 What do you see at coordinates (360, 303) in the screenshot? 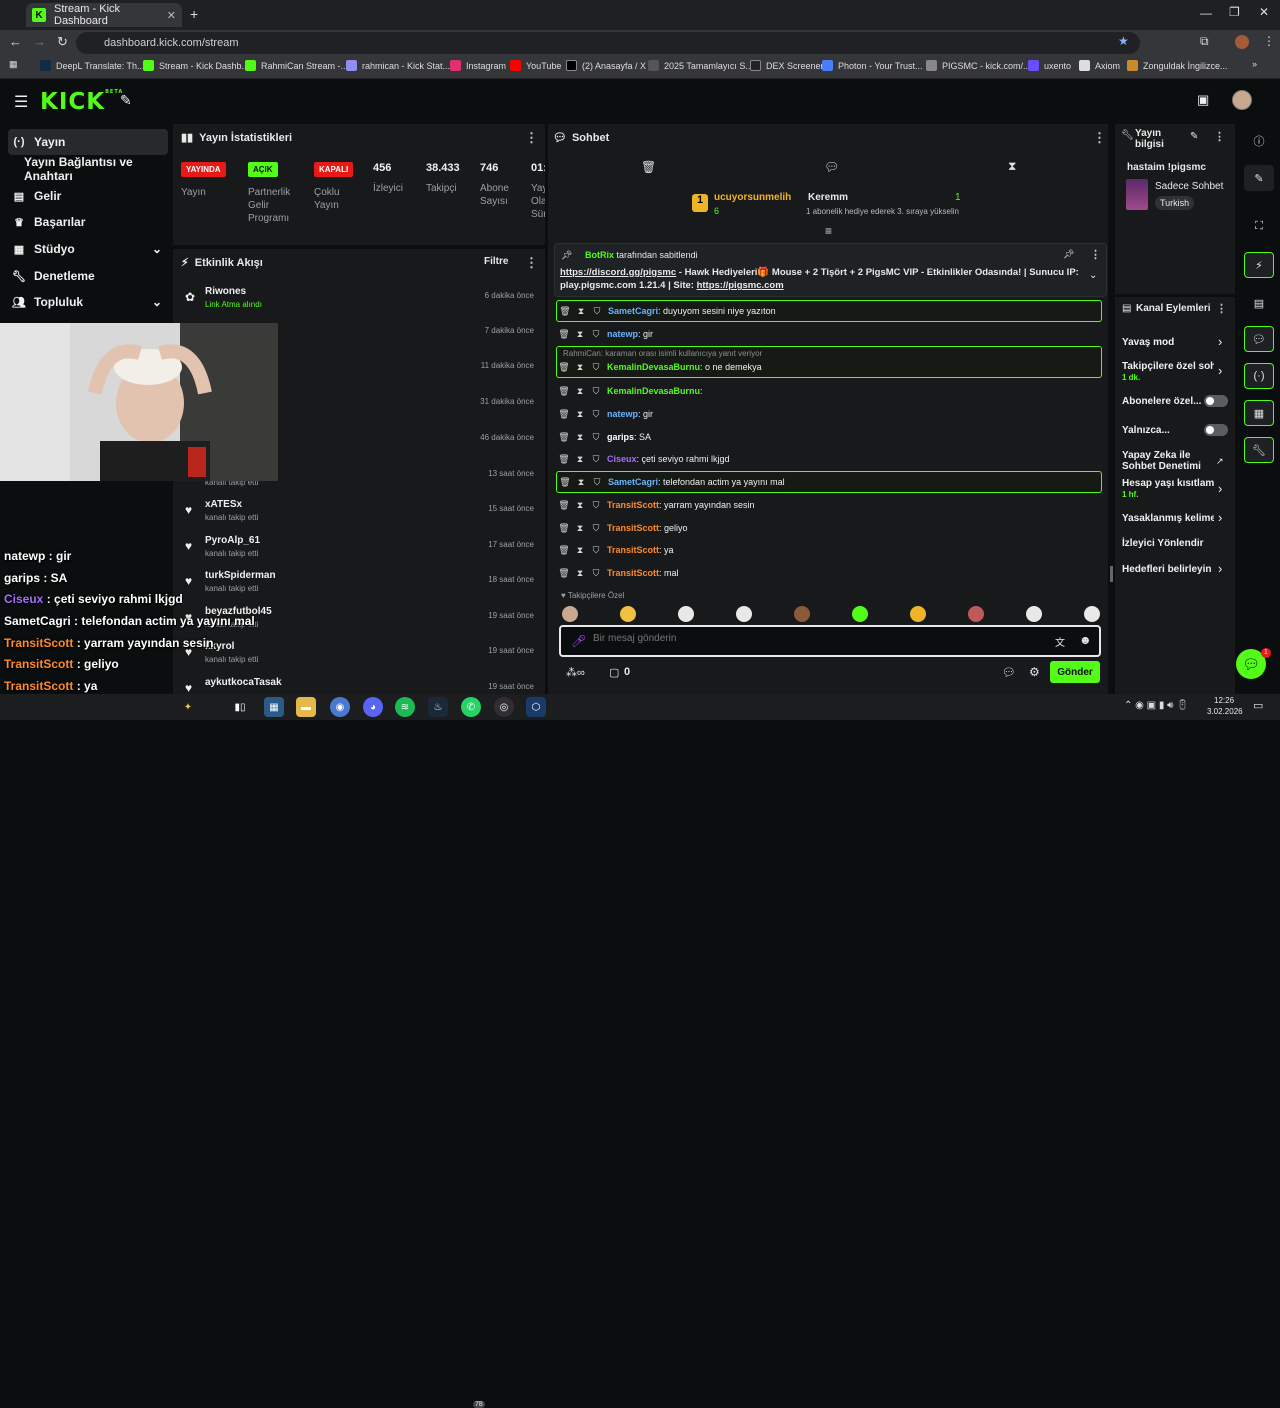
I see `activity-item: ✿ Riwones Link Atma alındı 6 dakika önce` at bounding box center [360, 303].